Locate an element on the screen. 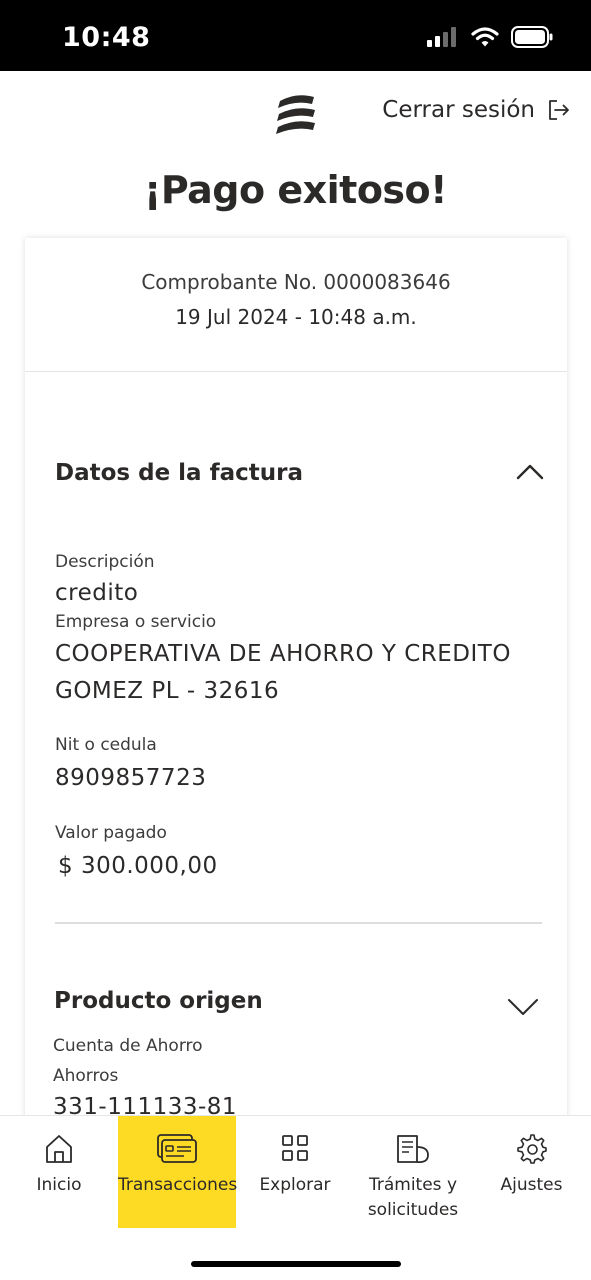 This screenshot has width=591, height=1280. nav-item-tramites: Trámites y solicitudes is located at coordinates (413, 1172).